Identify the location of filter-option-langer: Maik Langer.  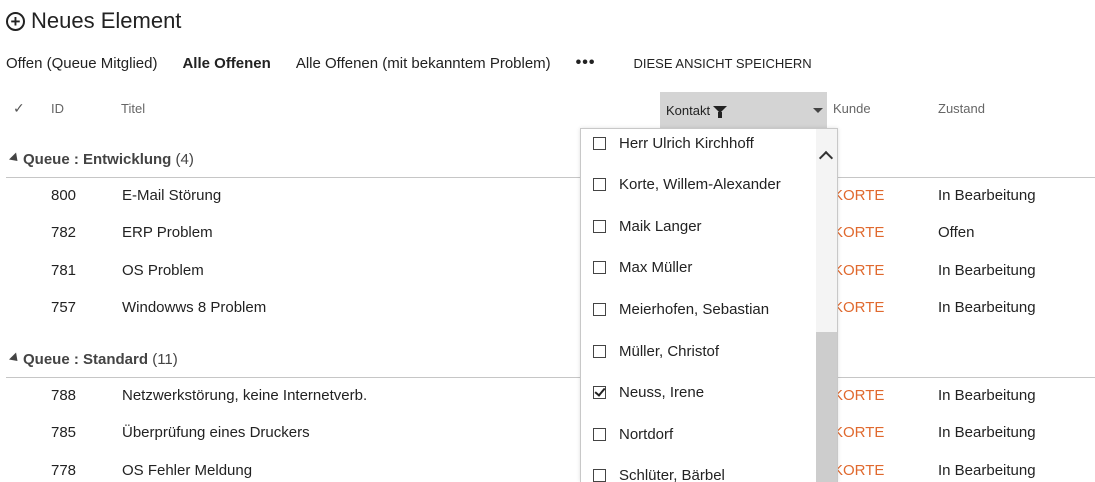
(647, 226).